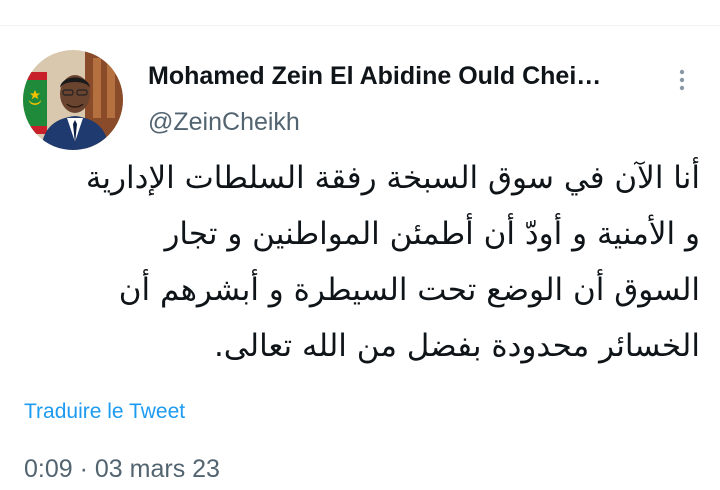 The height and width of the screenshot is (490, 720). Describe the element at coordinates (224, 122) in the screenshot. I see `author-handle: @ZeinCheikh` at that location.